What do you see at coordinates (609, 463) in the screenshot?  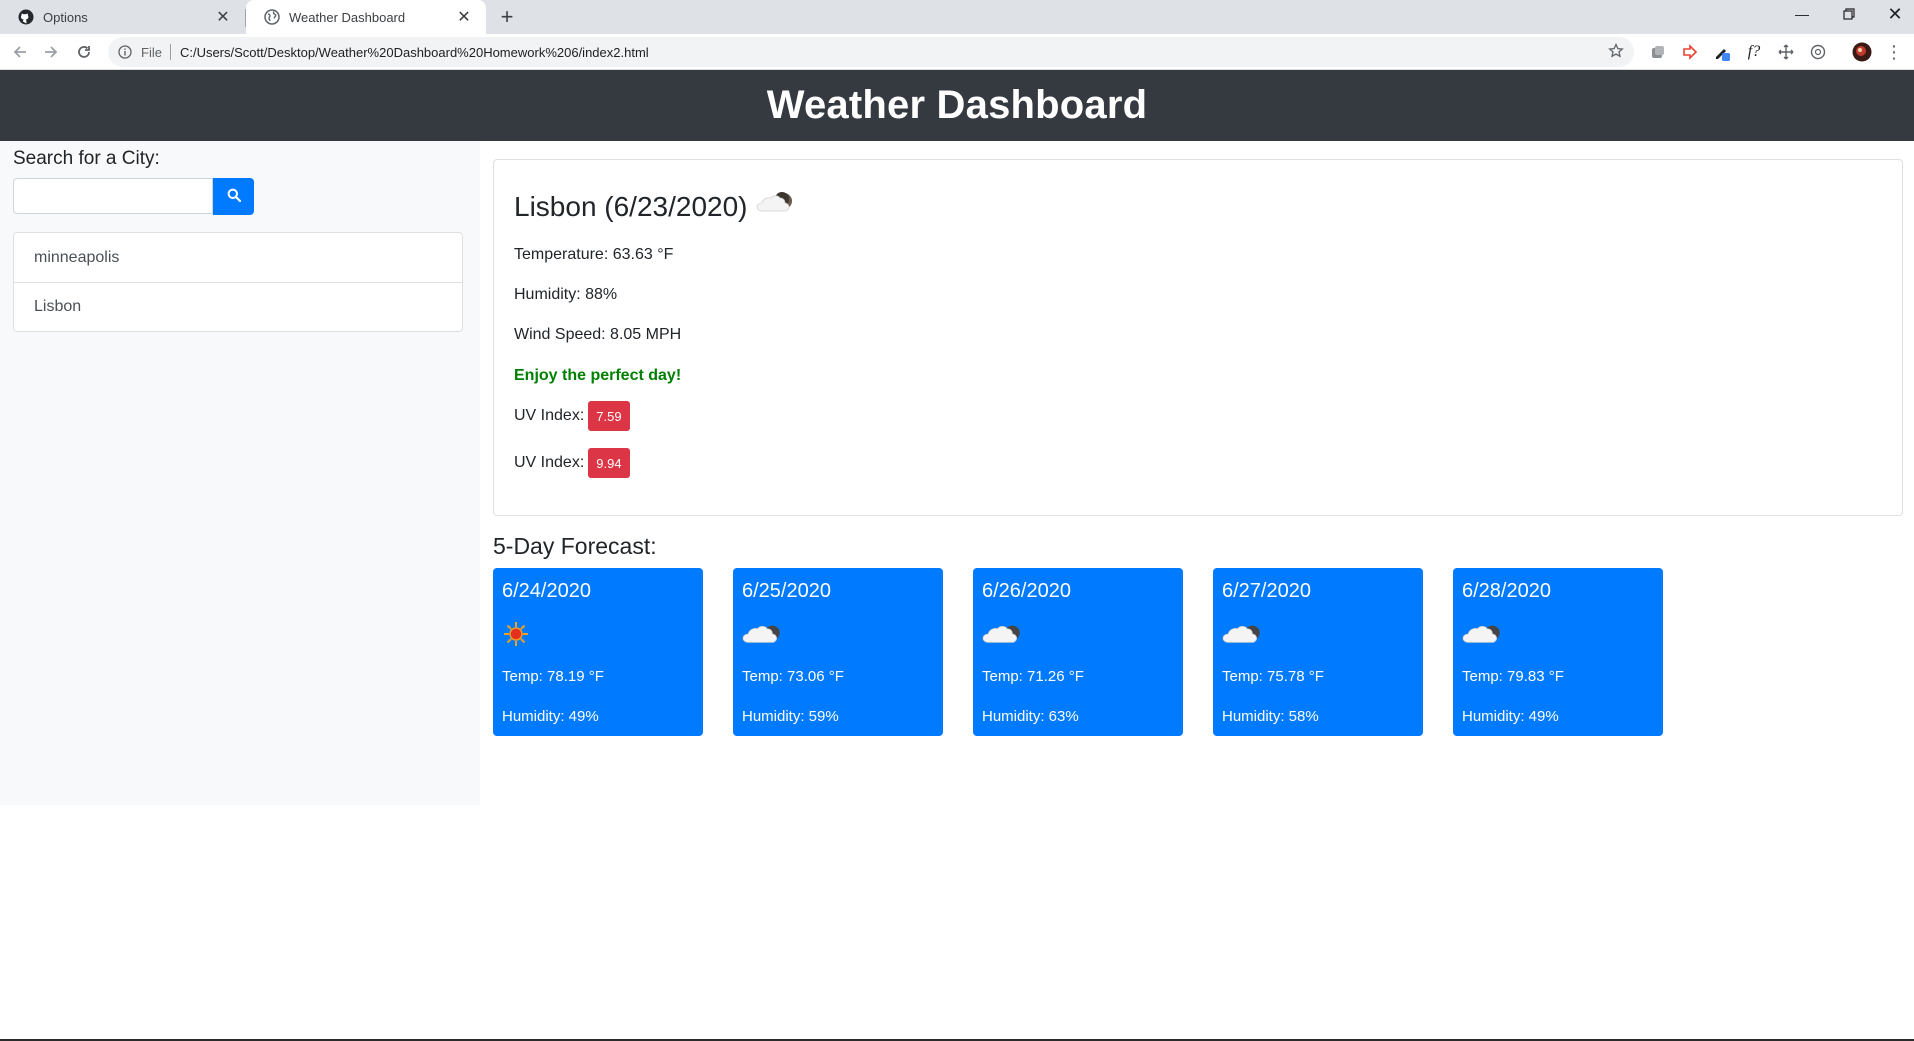 I see `uv-index-badge: 9.94` at bounding box center [609, 463].